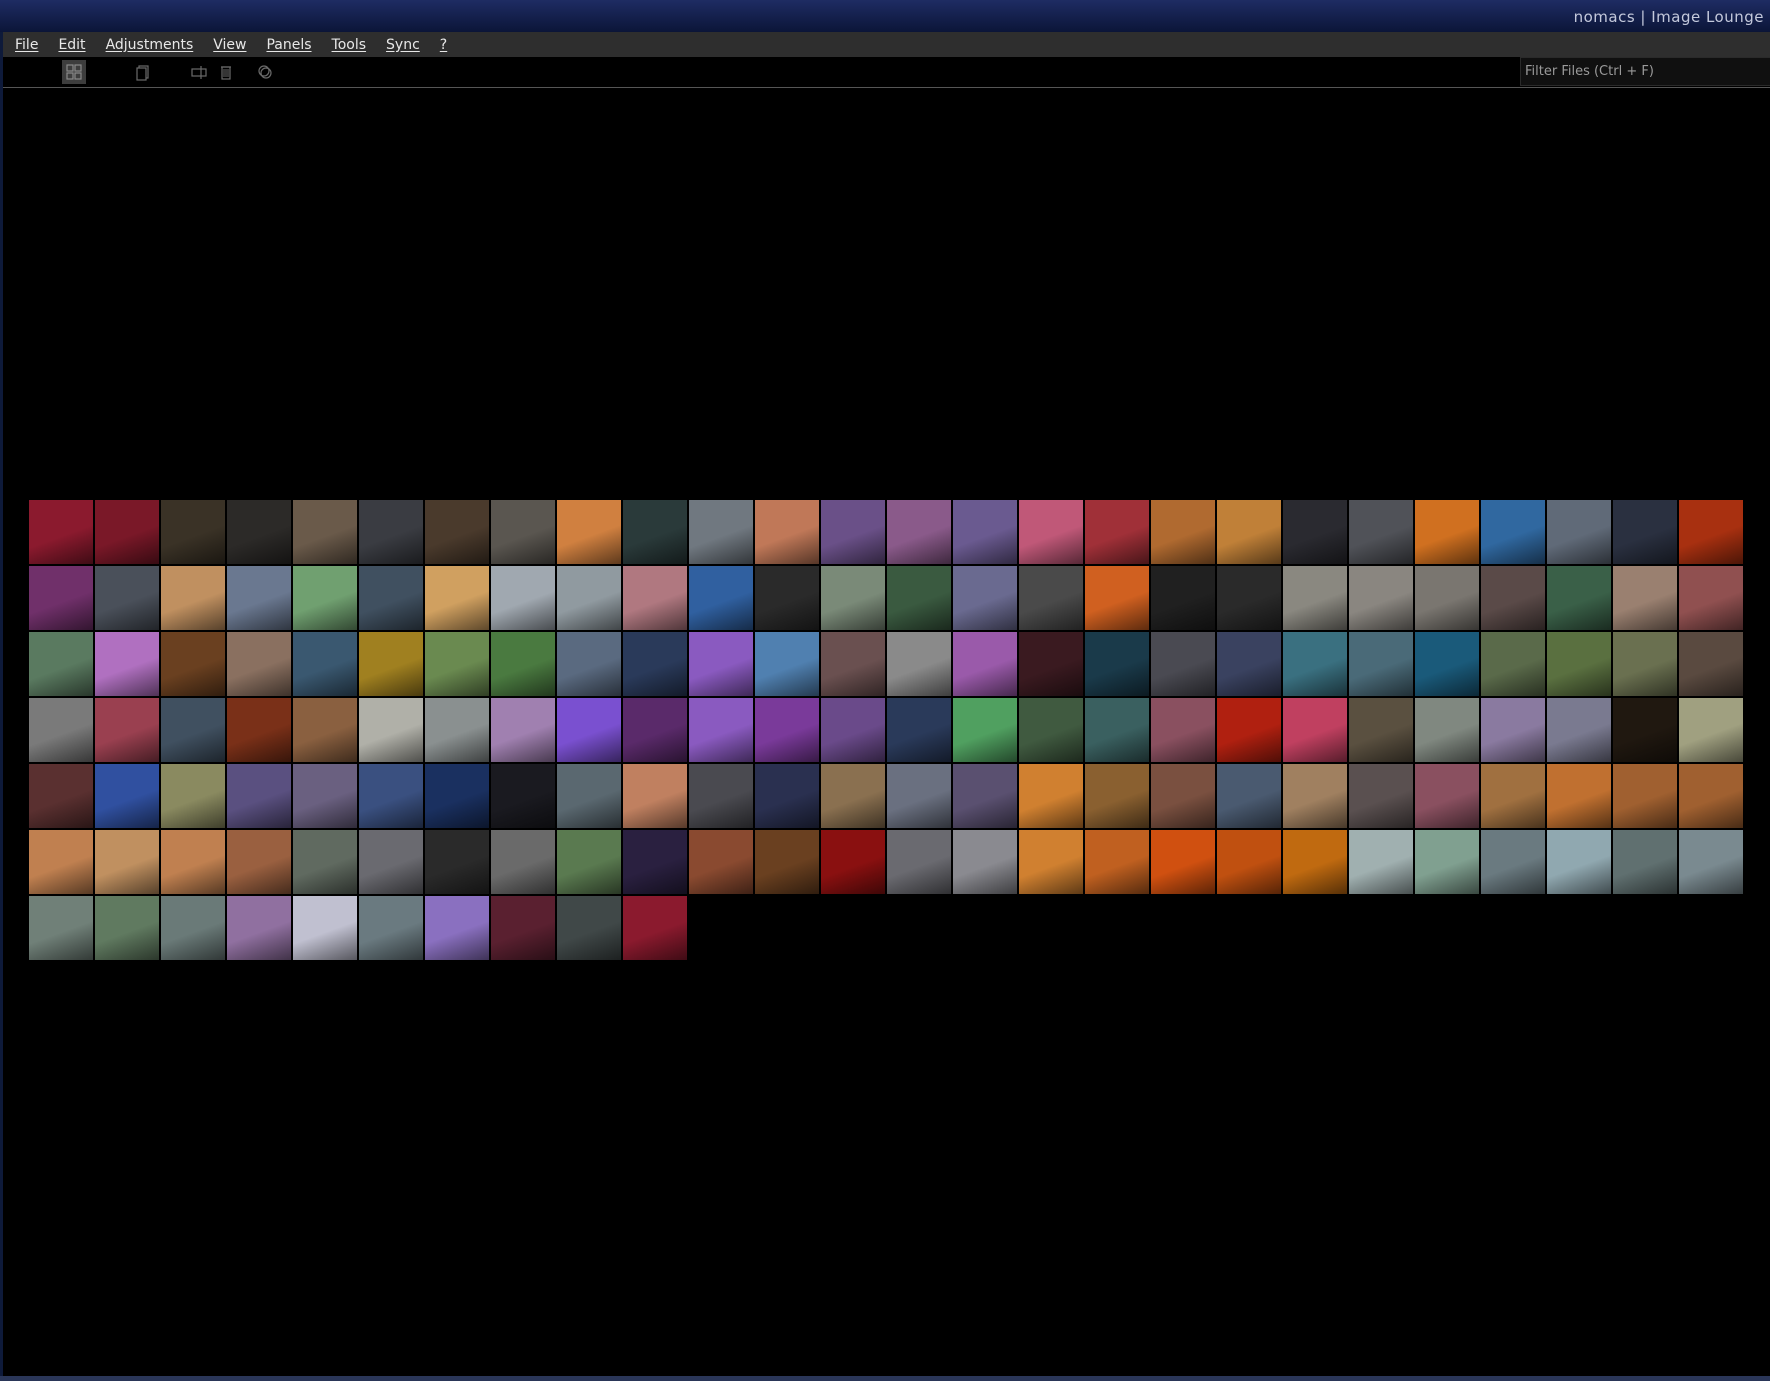 The height and width of the screenshot is (1381, 1770). What do you see at coordinates (150, 45) in the screenshot?
I see `menu-adjustments: Adjustments` at bounding box center [150, 45].